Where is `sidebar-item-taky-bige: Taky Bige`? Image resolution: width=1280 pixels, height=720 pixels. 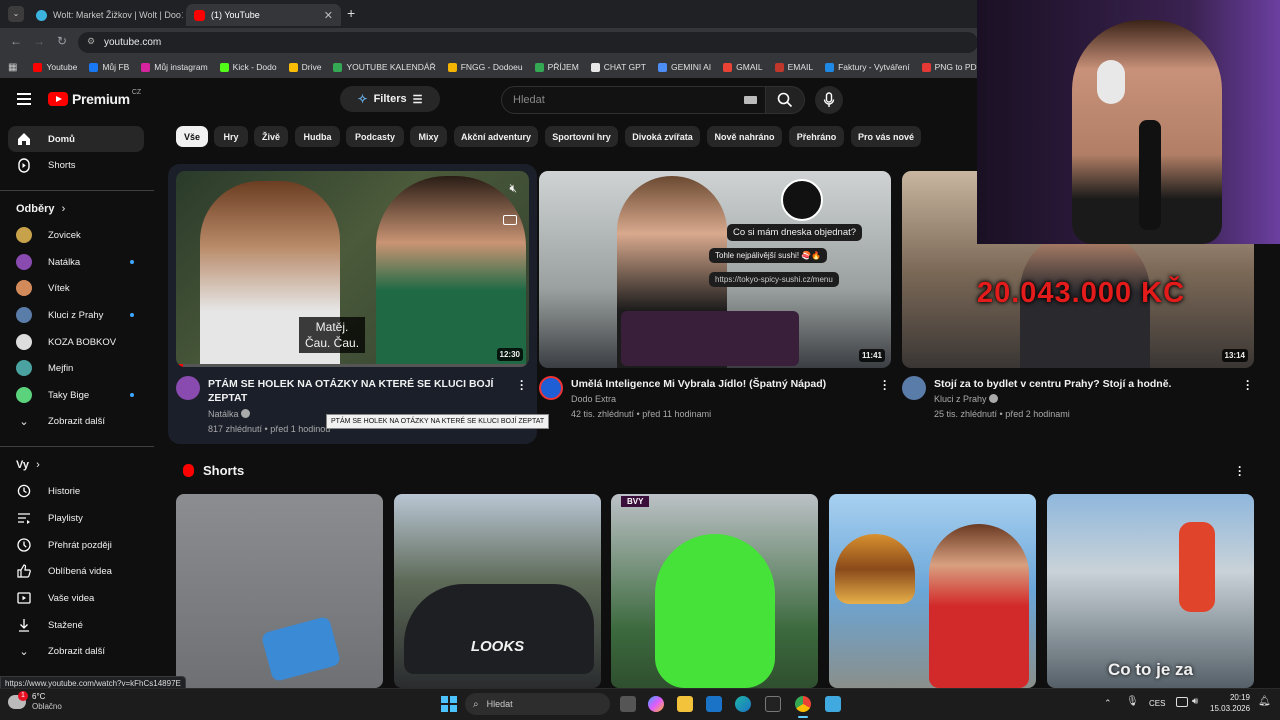
sidebar-item-taky-bige: Taky Bige is located at coordinates (76, 395).